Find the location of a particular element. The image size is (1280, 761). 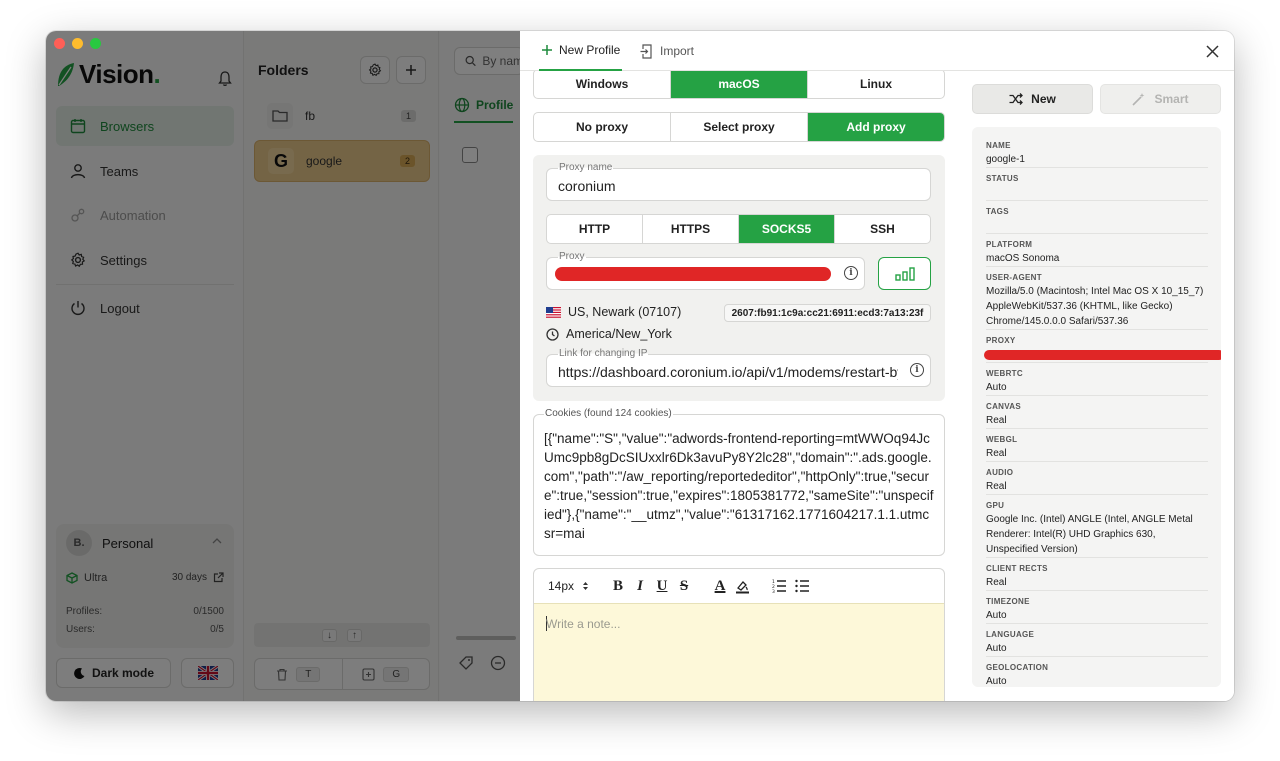

proxy-name-field: Proxy name coronium is located at coordinates (738, 181).